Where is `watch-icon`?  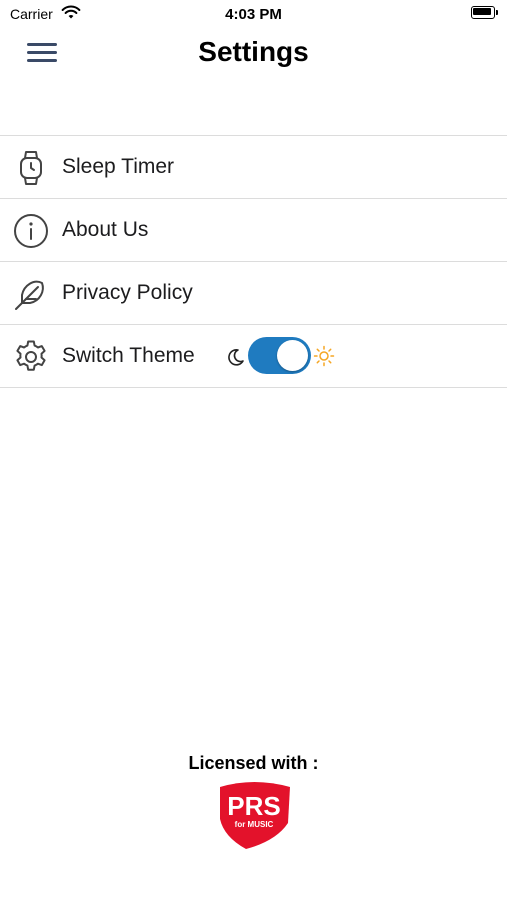 watch-icon is located at coordinates (31, 168).